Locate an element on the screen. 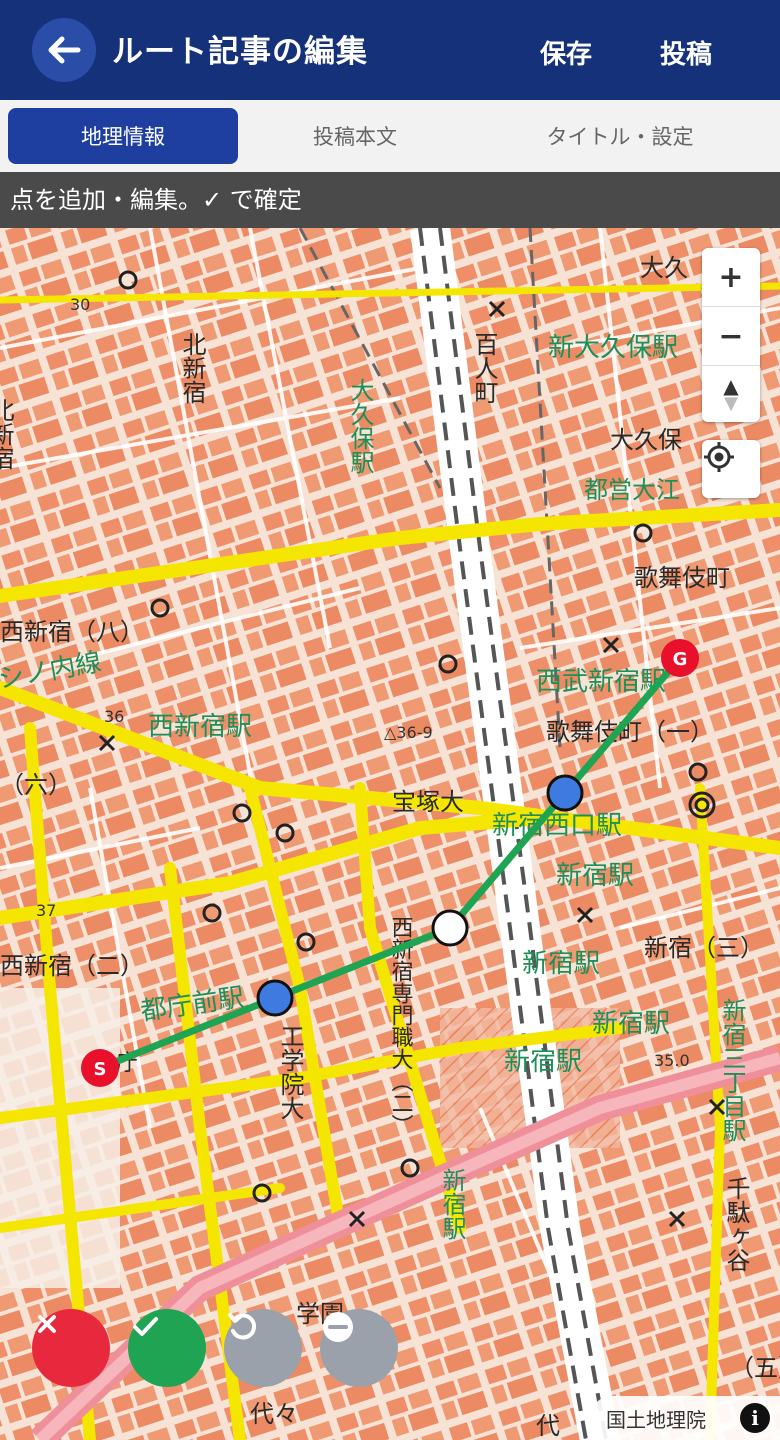  tab-bar: 地理情報 投稿本文 タイトル・設定 is located at coordinates (390, 136).